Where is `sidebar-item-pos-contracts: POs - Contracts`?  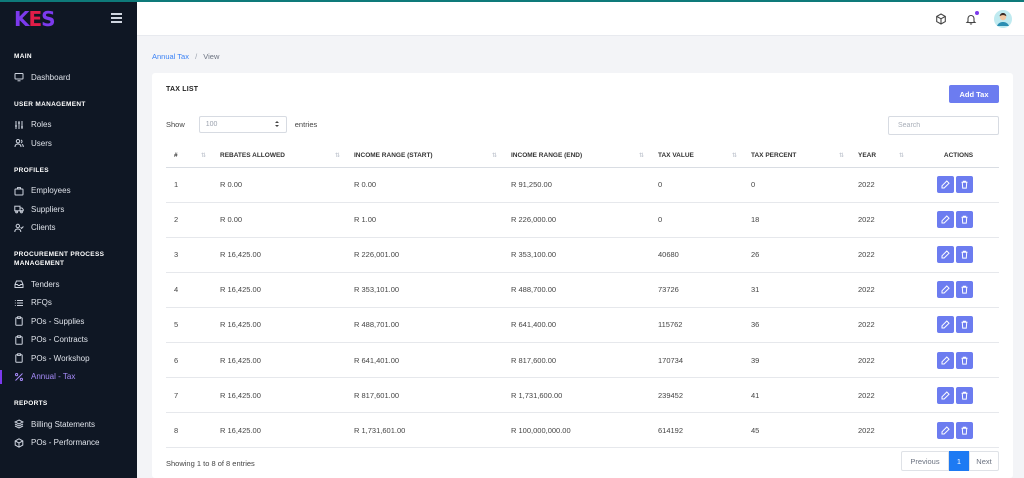
sidebar-item-pos-contracts: POs - Contracts is located at coordinates (68, 340).